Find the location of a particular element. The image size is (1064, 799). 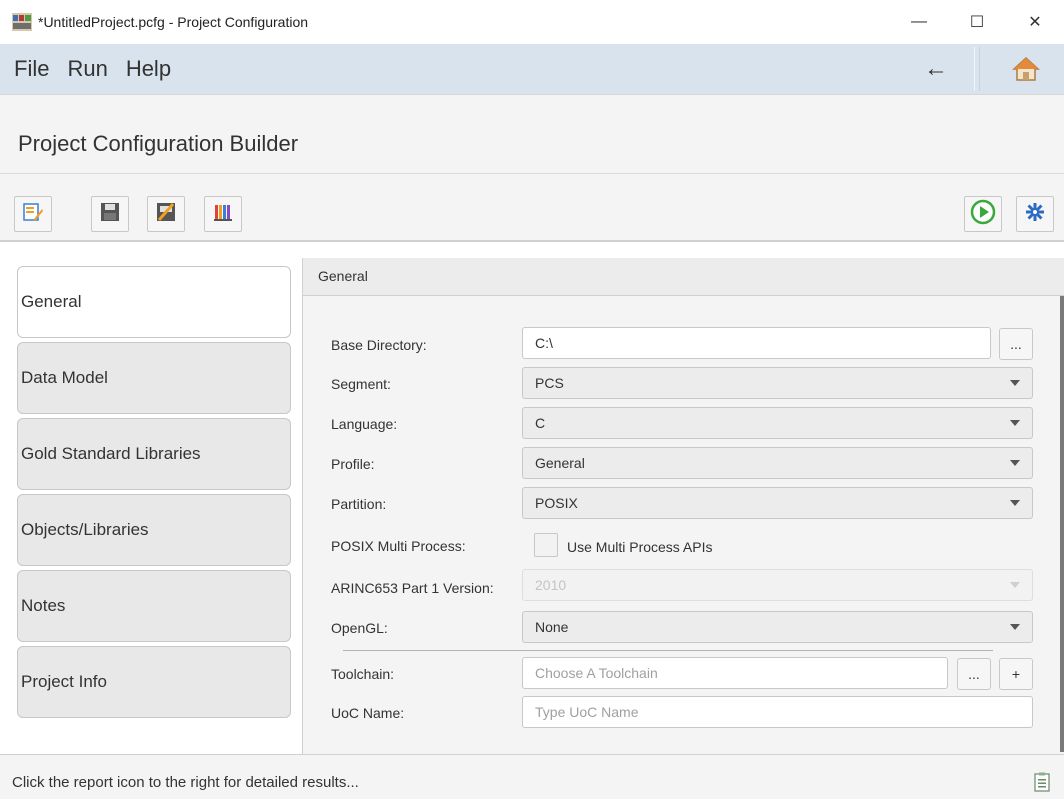

menu-bar: File Run Help ← is located at coordinates (532, 69).